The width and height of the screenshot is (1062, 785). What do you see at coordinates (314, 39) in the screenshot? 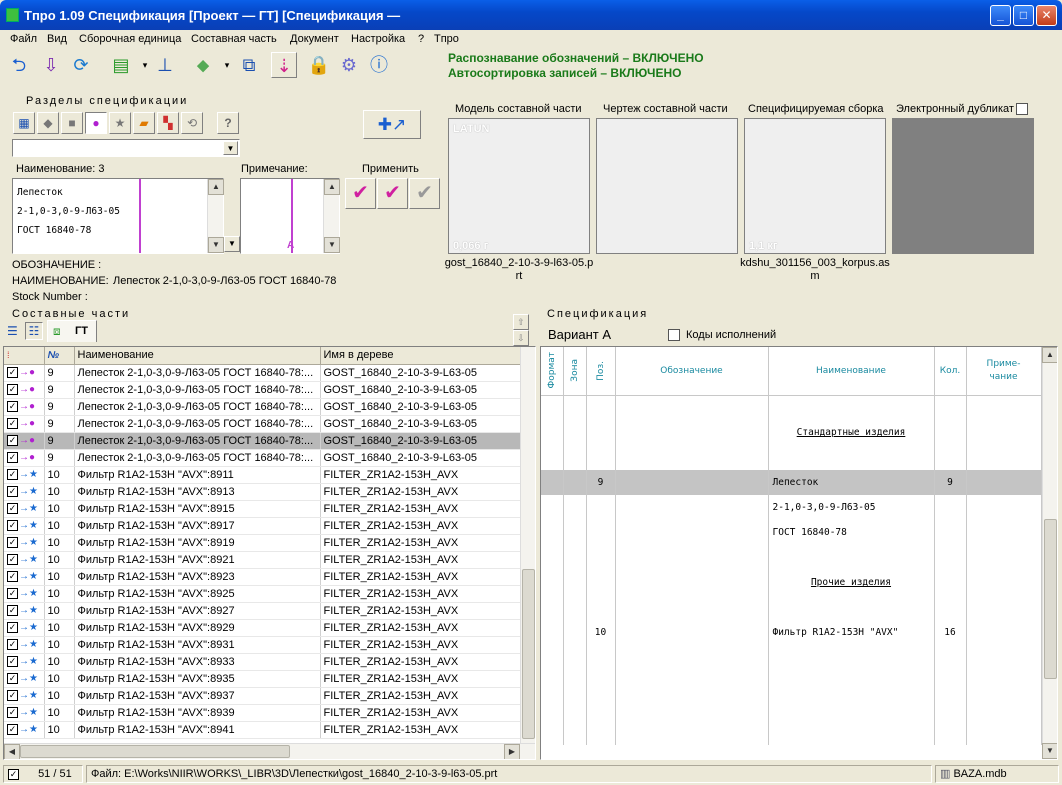
I see `menu-document: Документ` at bounding box center [314, 39].